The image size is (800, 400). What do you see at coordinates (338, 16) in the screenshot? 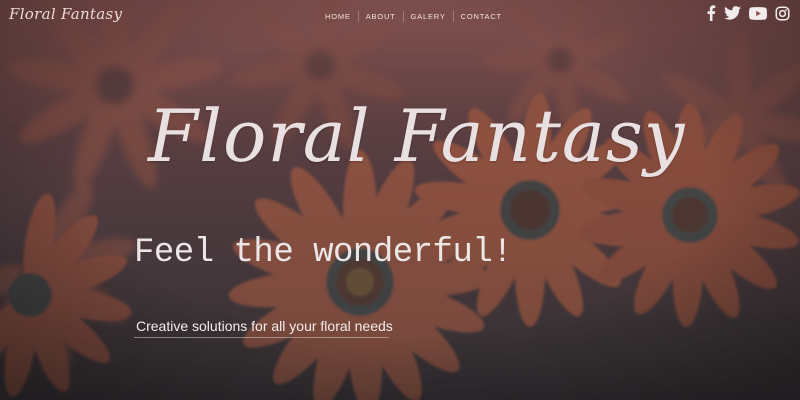
I see `nav-item-home: HOME` at bounding box center [338, 16].